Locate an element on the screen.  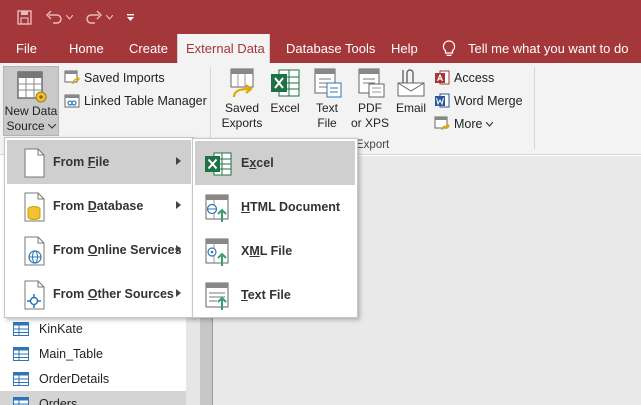
undo-dropdown-icon is located at coordinates (69, 17).